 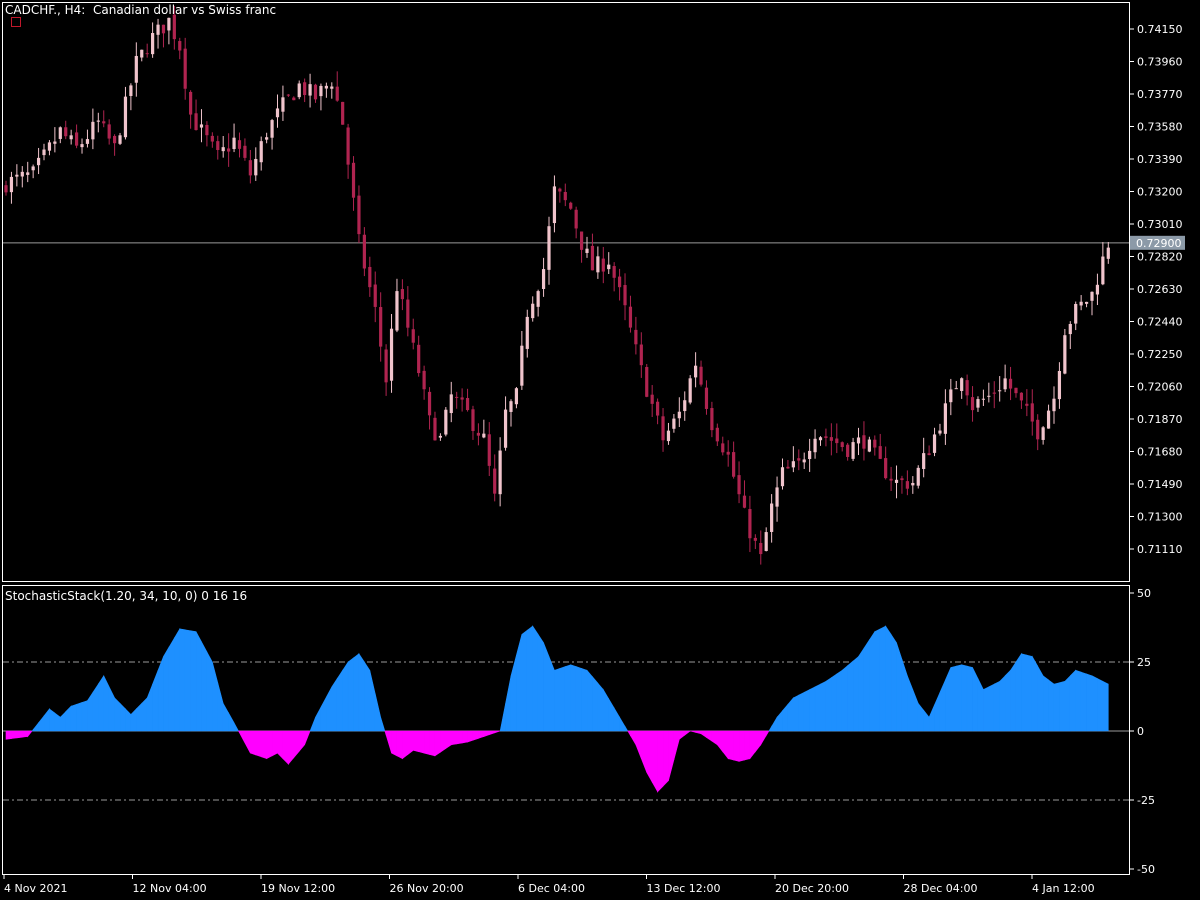 I want to click on one-click-trading-marker-icon, so click(x=16, y=22).